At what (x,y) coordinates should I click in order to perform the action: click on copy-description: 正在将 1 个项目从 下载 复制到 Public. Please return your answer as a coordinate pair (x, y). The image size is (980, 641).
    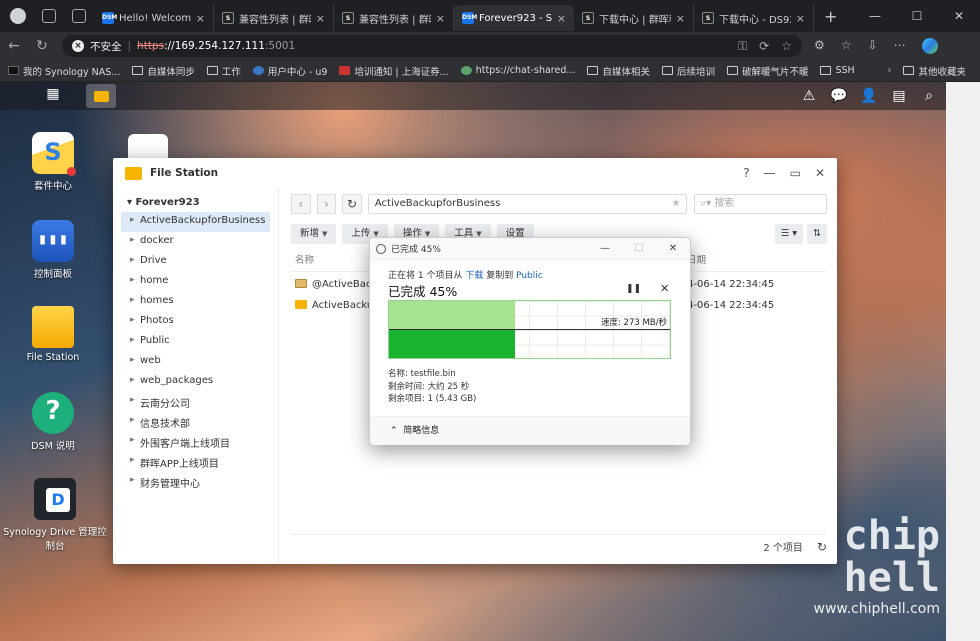
    Looking at the image, I should click on (465, 276).